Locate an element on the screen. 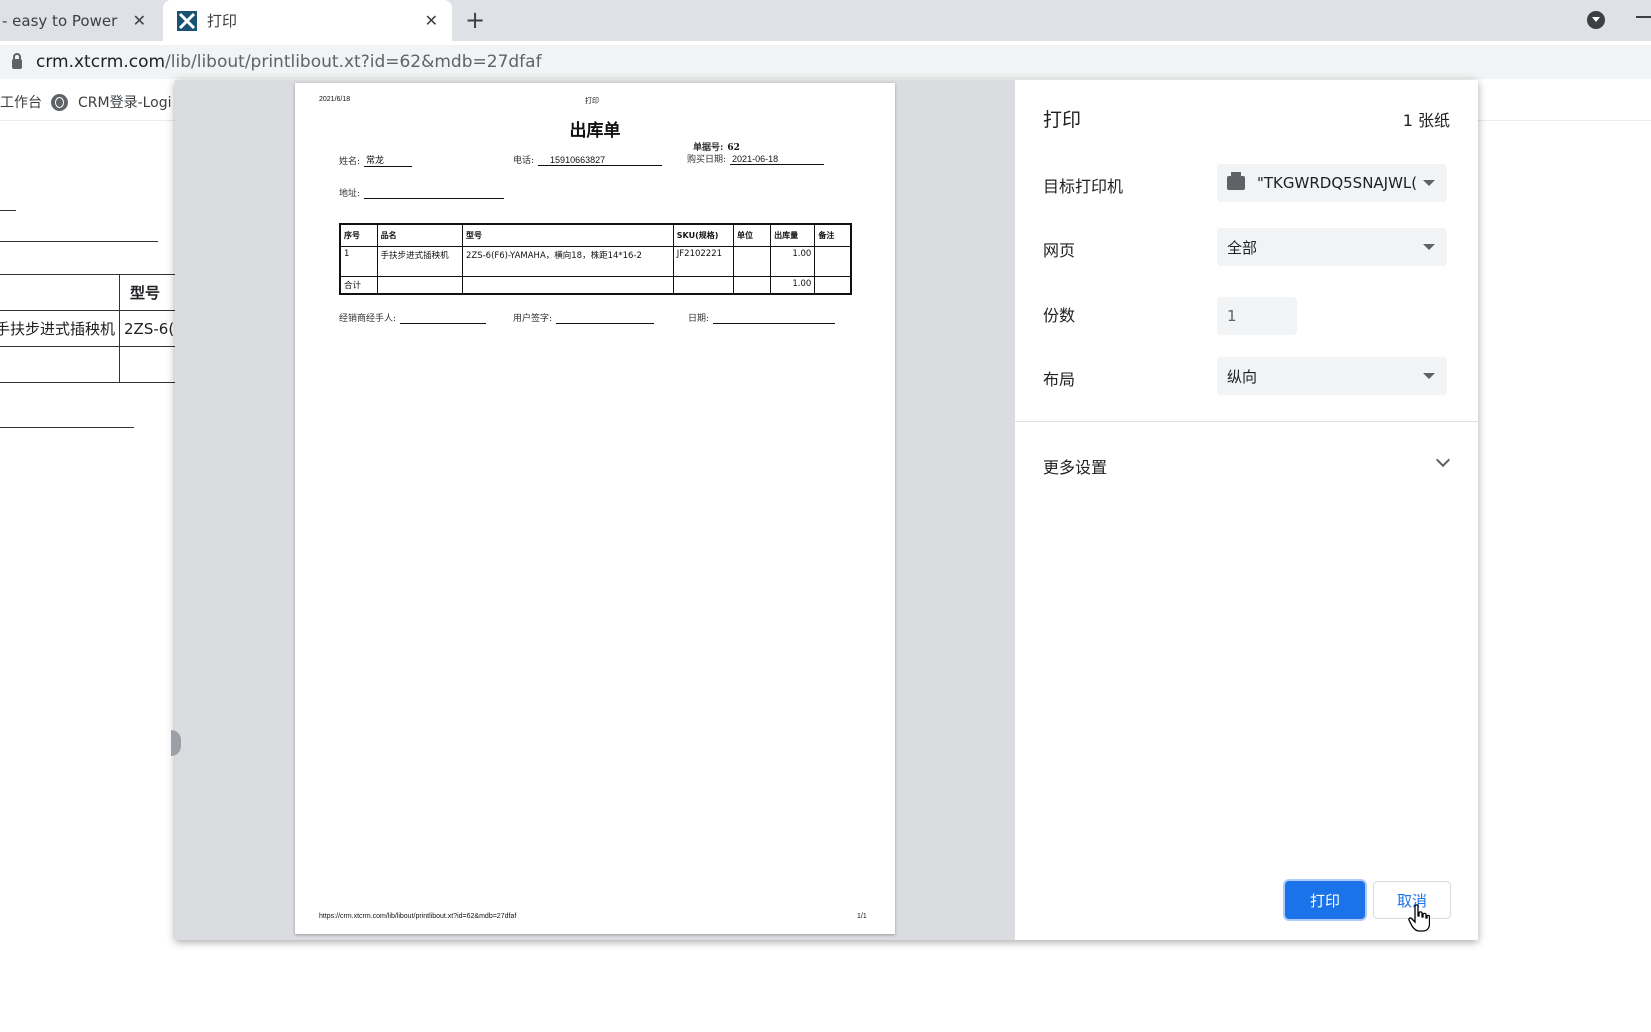 Image resolution: width=1651 pixels, height=1032 pixels. divider is located at coordinates (1246, 421).